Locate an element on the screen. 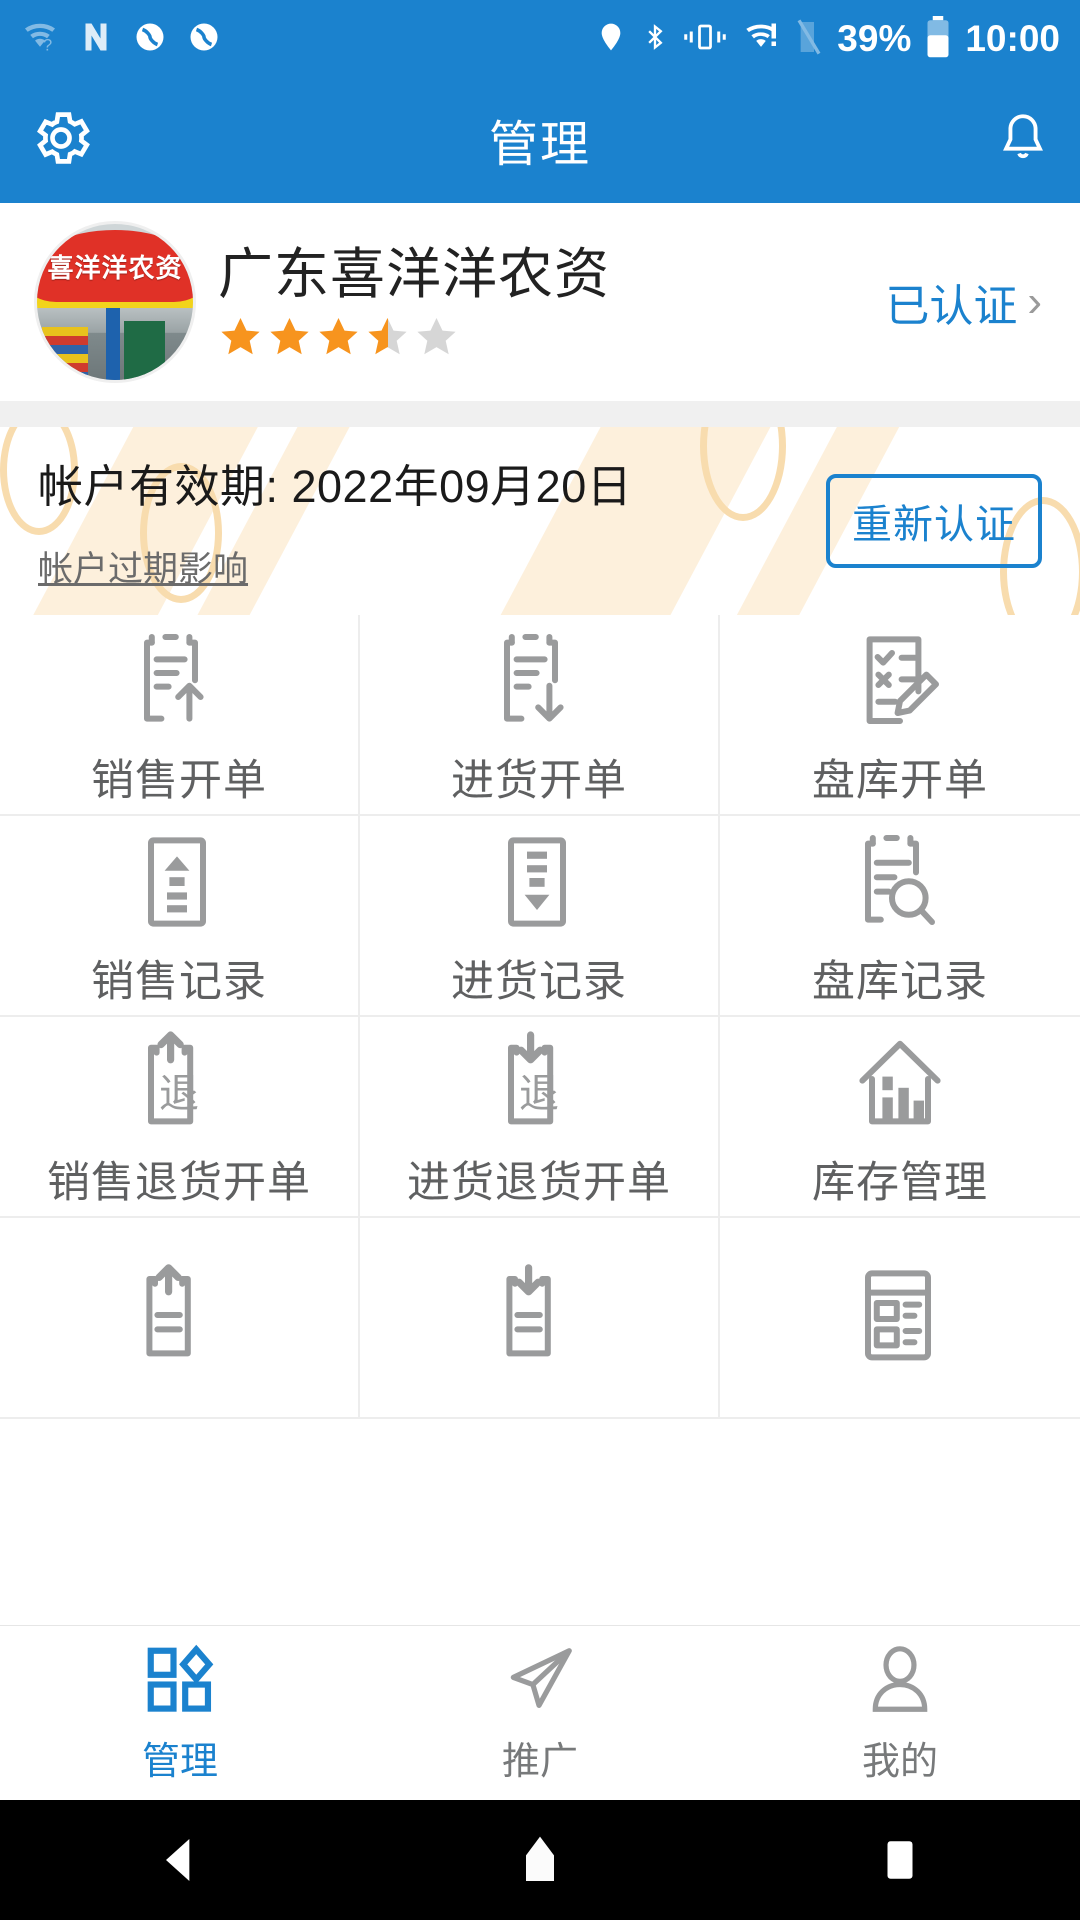  avatar-shelves is located at coordinates (65, 353).